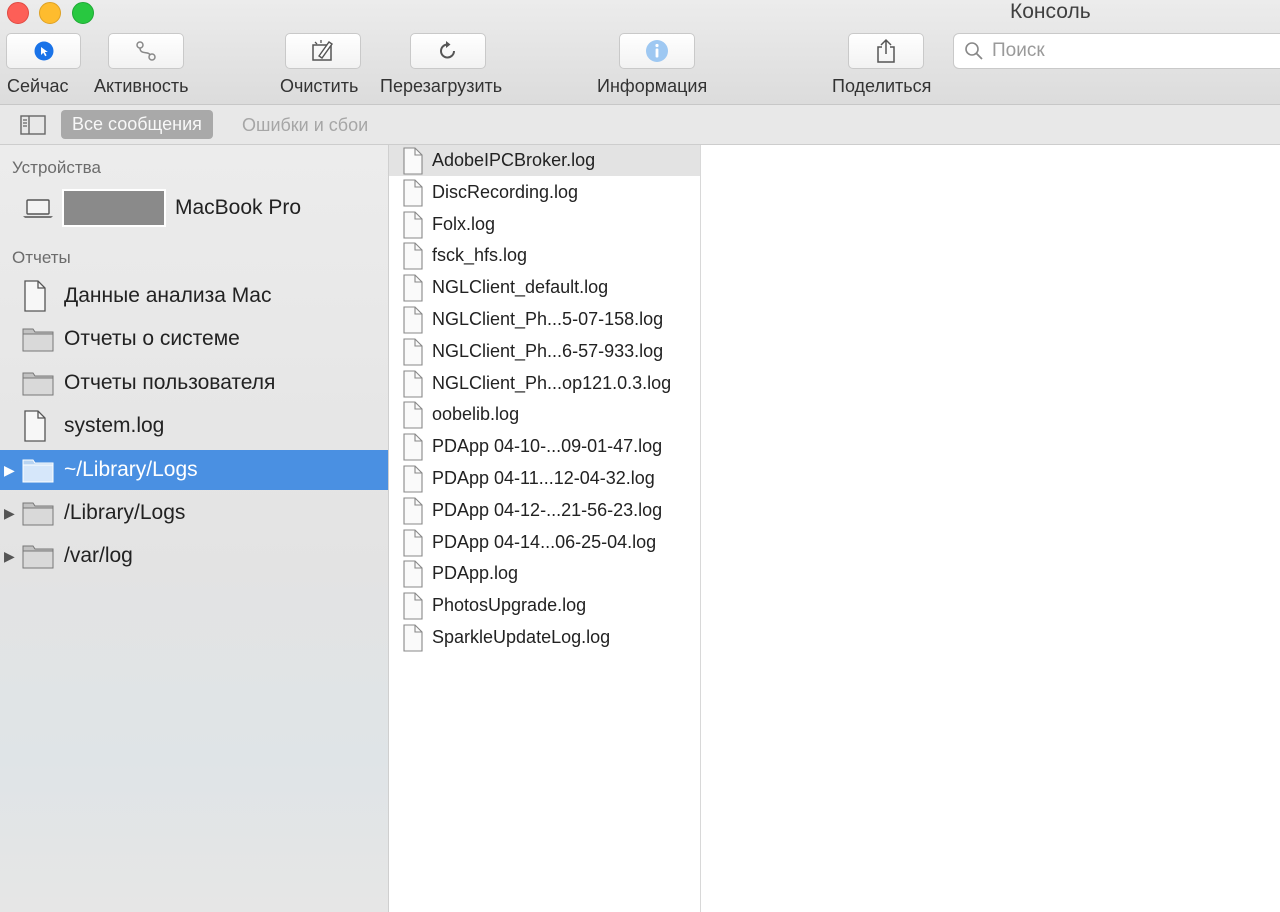 This screenshot has width=1280, height=912. Describe the element at coordinates (194, 513) in the screenshot. I see `sidebar-item-library-logs: ▶ /Library/Logs` at that location.